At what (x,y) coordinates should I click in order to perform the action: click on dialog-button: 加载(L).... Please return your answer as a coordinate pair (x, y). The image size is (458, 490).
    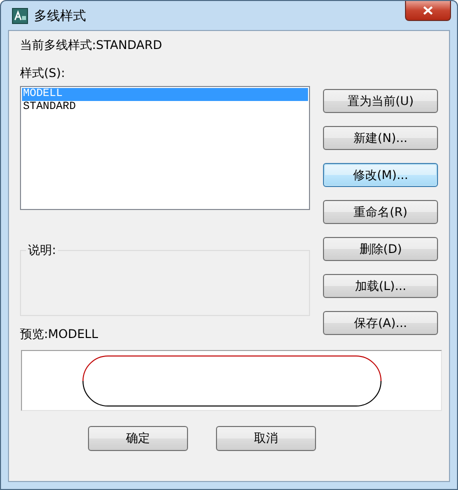
    Looking at the image, I should click on (380, 286).